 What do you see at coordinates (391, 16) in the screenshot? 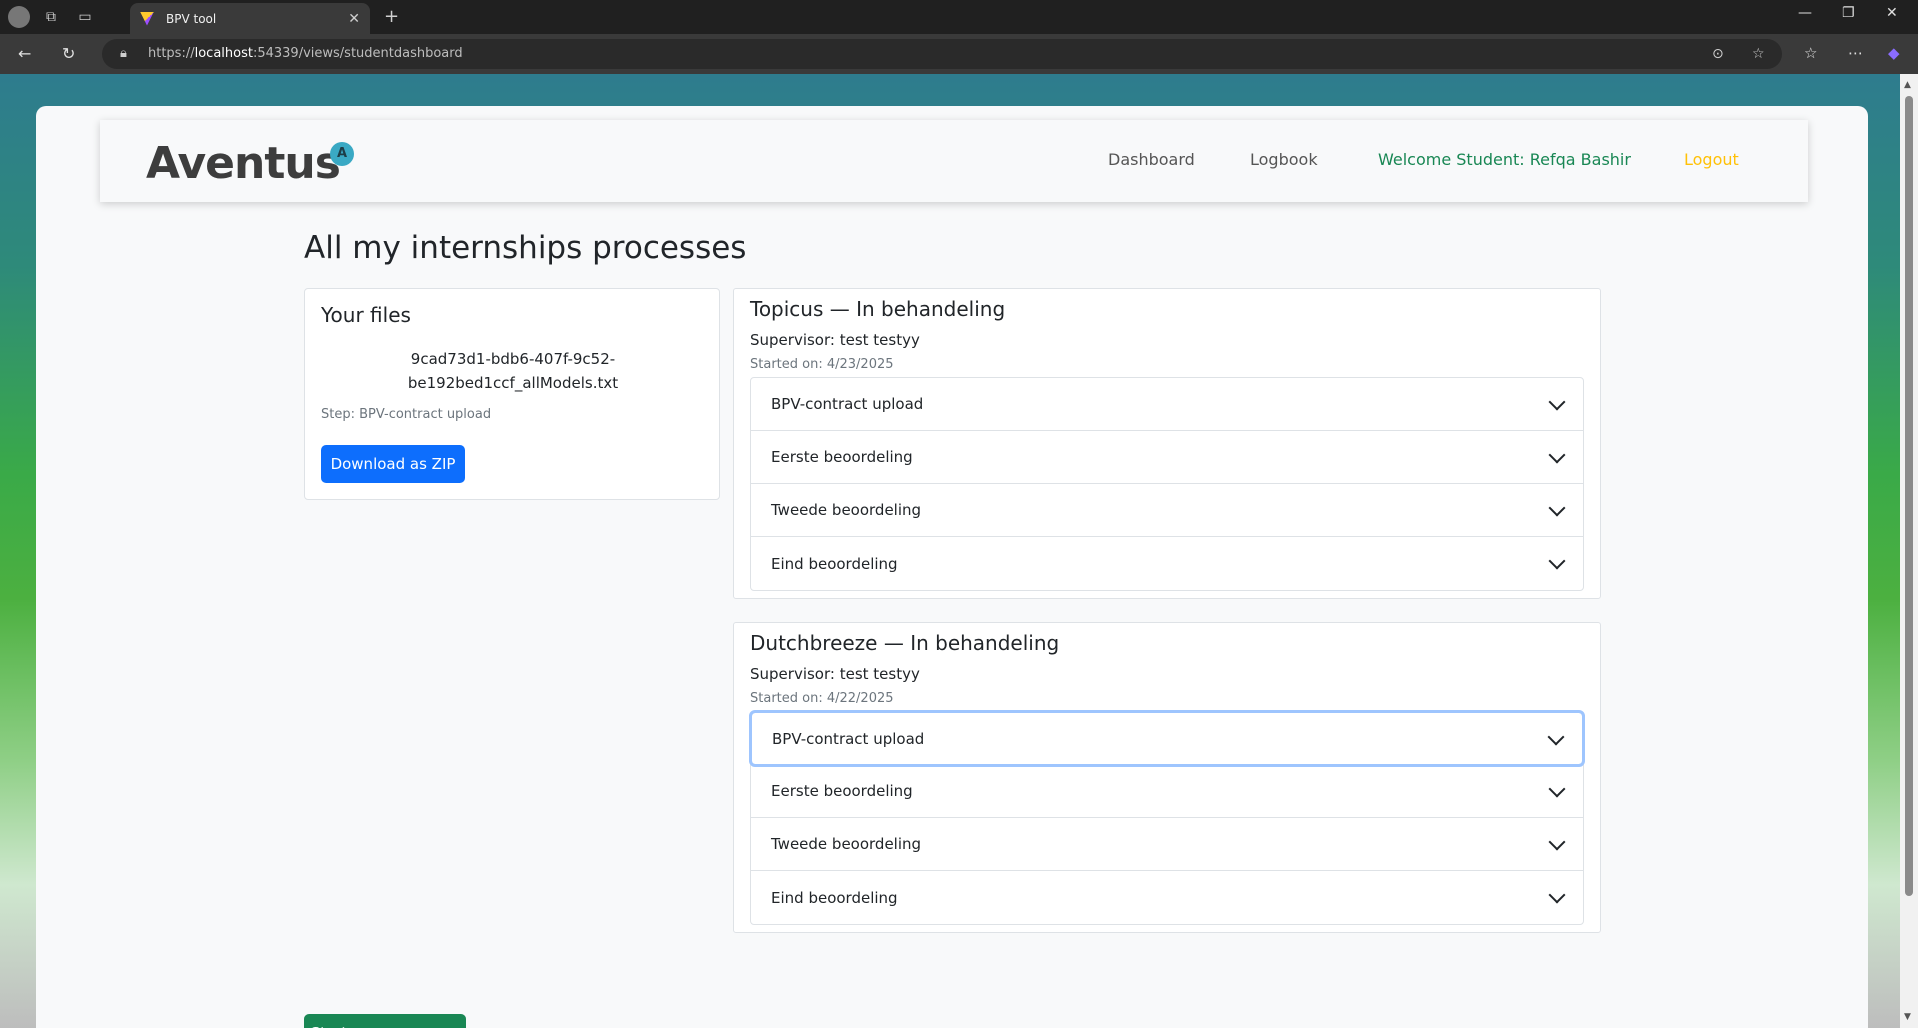
I see `new-tab-icon: +` at bounding box center [391, 16].